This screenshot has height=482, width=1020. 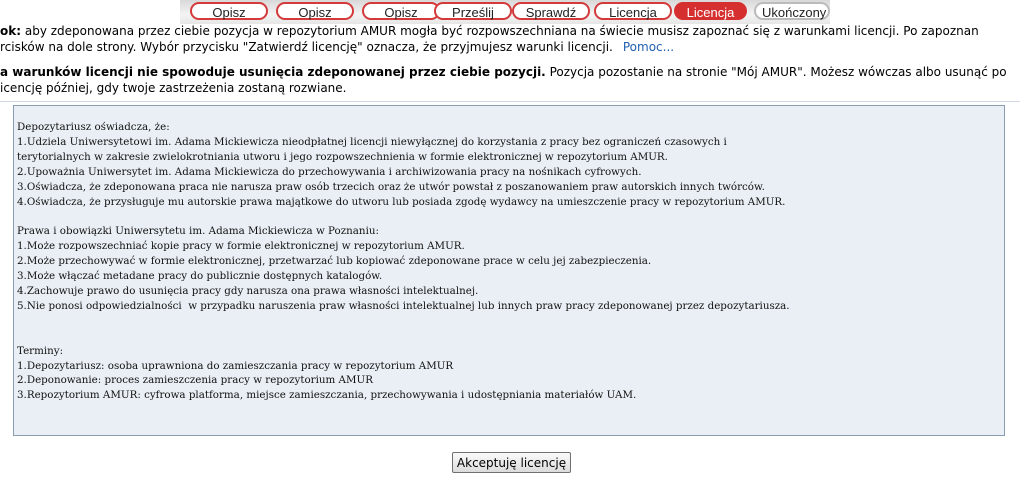 I want to click on step-tab-describe-1: Opisz, so click(x=229, y=11).